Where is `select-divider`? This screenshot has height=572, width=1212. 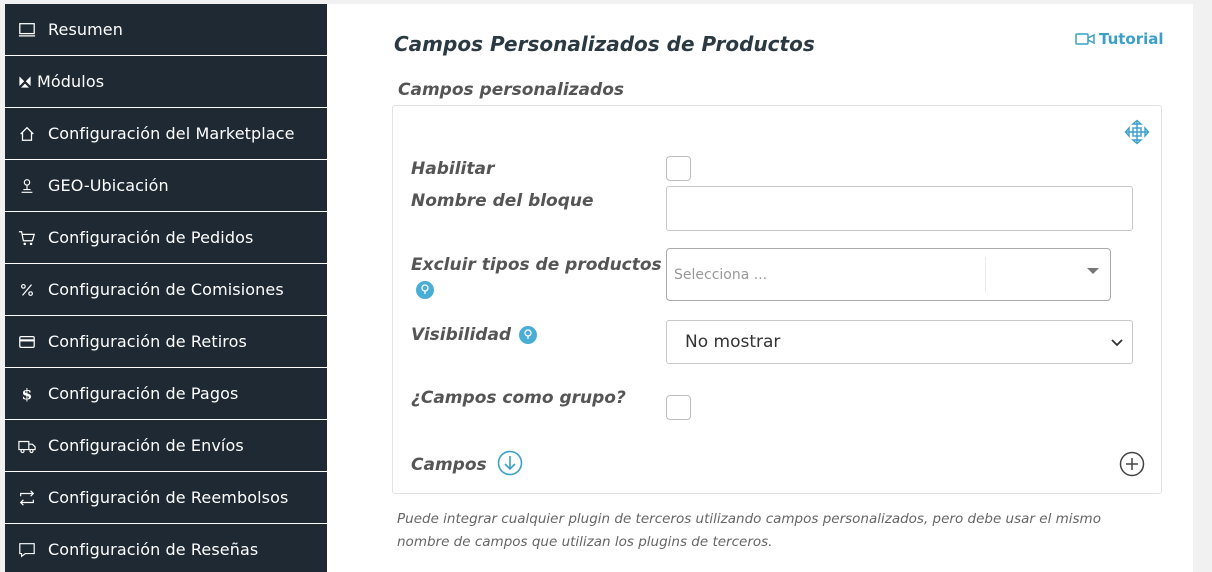
select-divider is located at coordinates (985, 275).